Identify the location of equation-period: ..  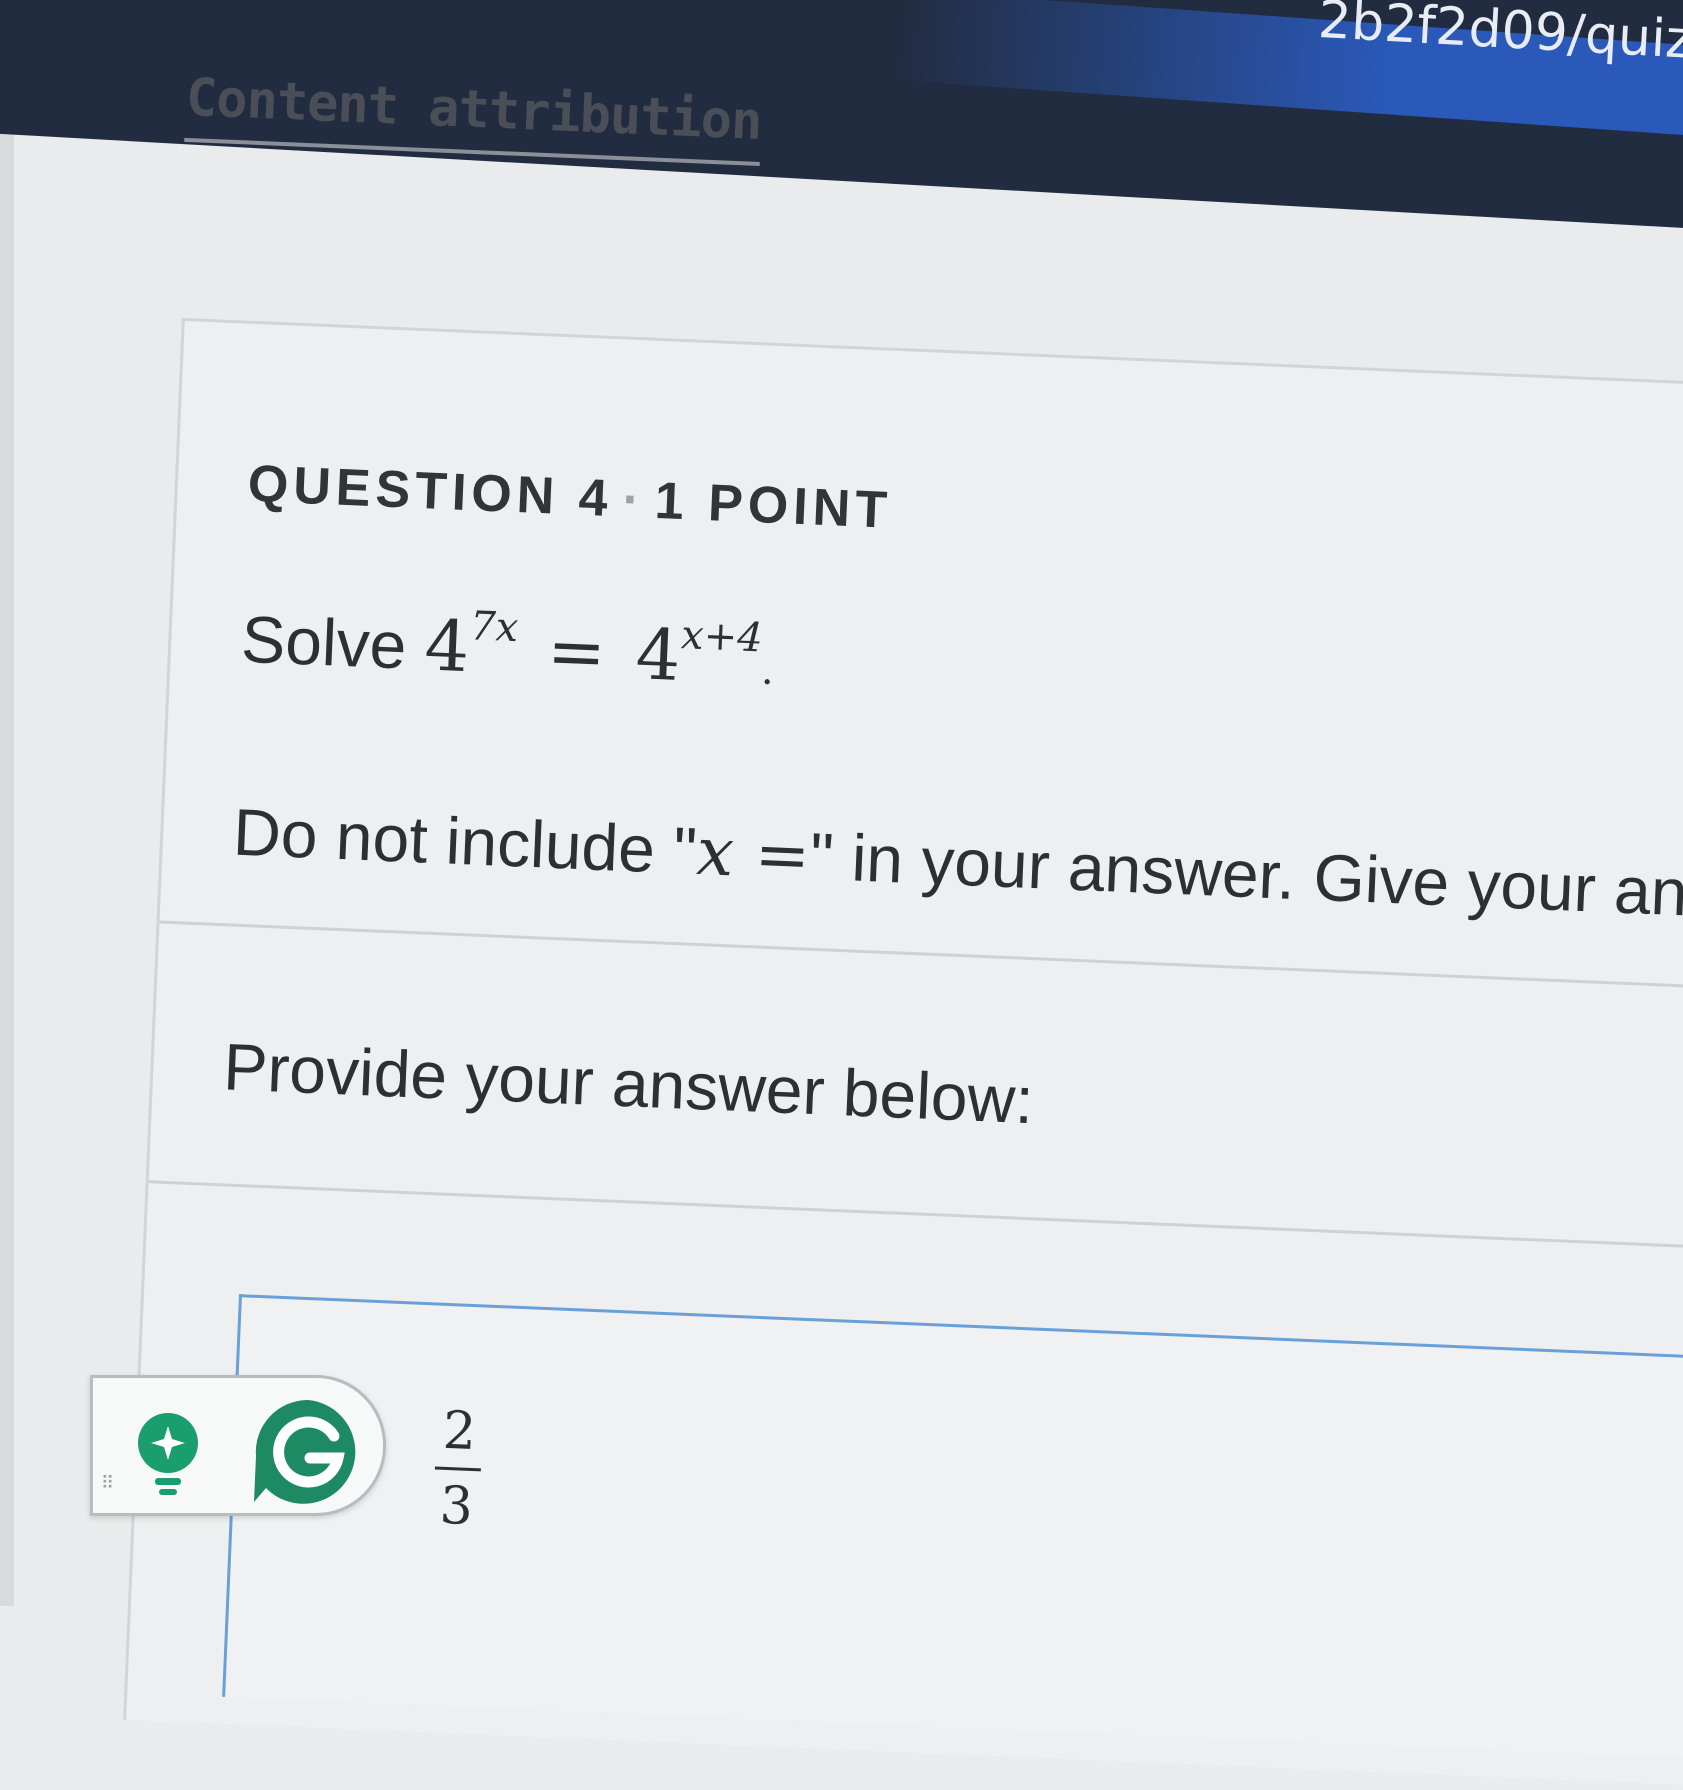
(768, 670).